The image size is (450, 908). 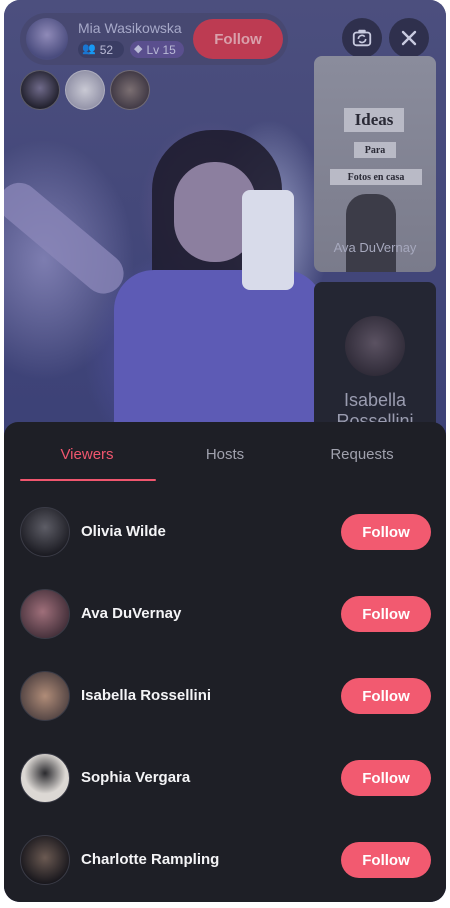 What do you see at coordinates (375, 346) in the screenshot?
I see `co-host-avatar` at bounding box center [375, 346].